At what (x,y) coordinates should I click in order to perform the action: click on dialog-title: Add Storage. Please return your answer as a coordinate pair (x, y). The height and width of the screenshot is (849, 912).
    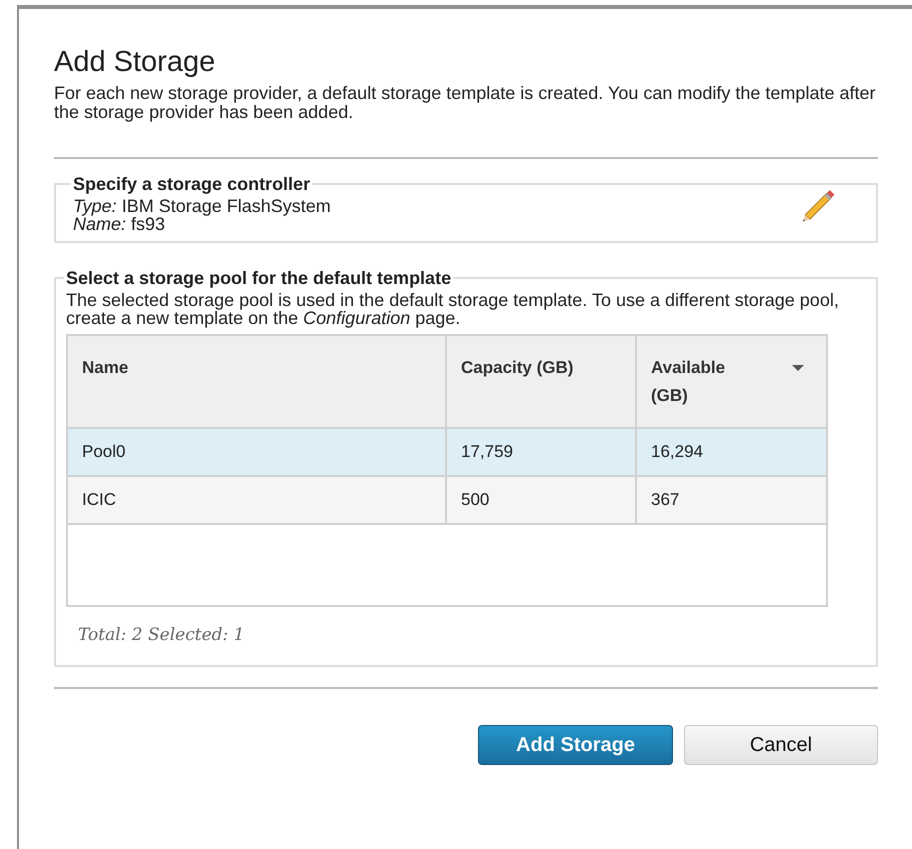
    Looking at the image, I should click on (135, 62).